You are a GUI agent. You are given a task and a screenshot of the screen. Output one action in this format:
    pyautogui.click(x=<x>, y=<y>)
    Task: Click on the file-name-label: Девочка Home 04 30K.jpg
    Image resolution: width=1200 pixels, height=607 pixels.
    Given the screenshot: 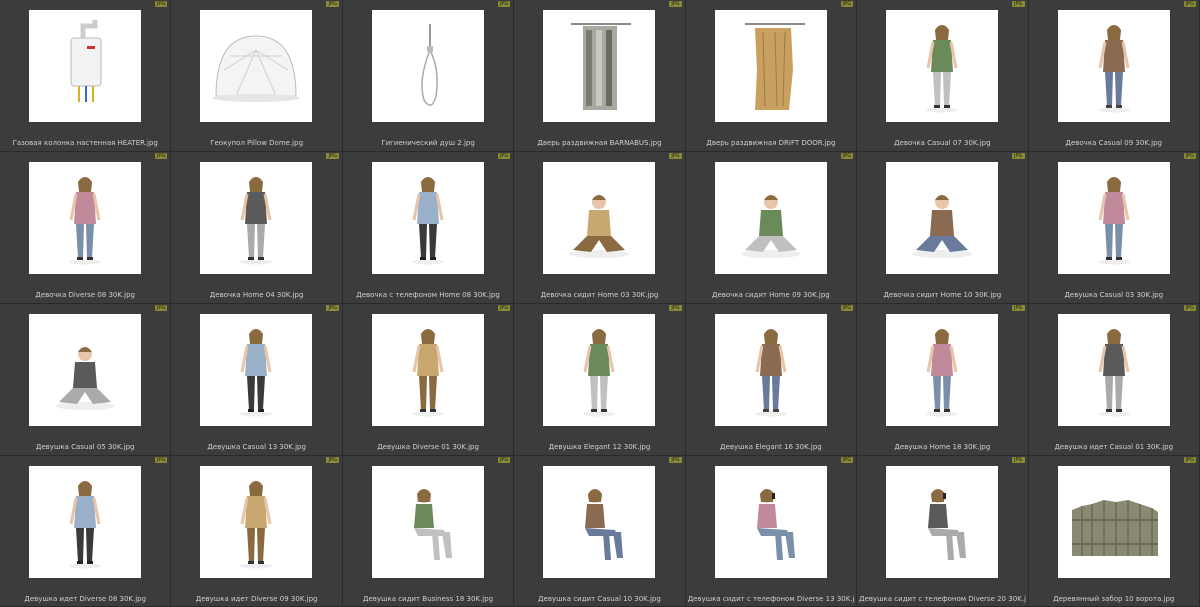 What is the action you would take?
    pyautogui.click(x=256, y=295)
    